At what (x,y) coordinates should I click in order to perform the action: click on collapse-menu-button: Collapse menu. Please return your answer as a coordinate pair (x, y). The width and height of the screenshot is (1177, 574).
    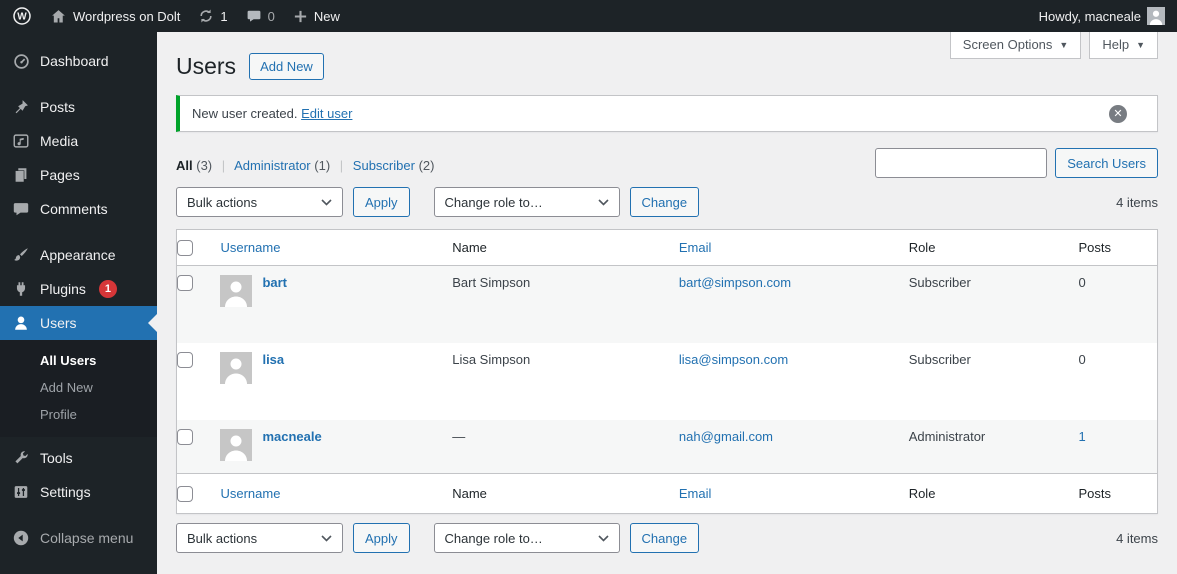
    Looking at the image, I should click on (78, 538).